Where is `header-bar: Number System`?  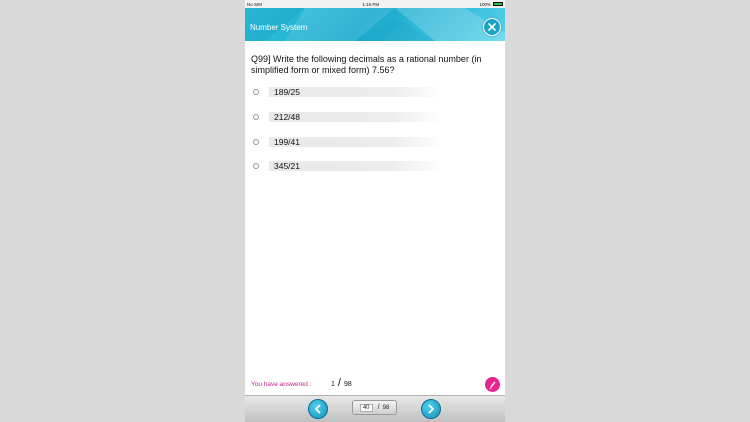
header-bar: Number System is located at coordinates (375, 24).